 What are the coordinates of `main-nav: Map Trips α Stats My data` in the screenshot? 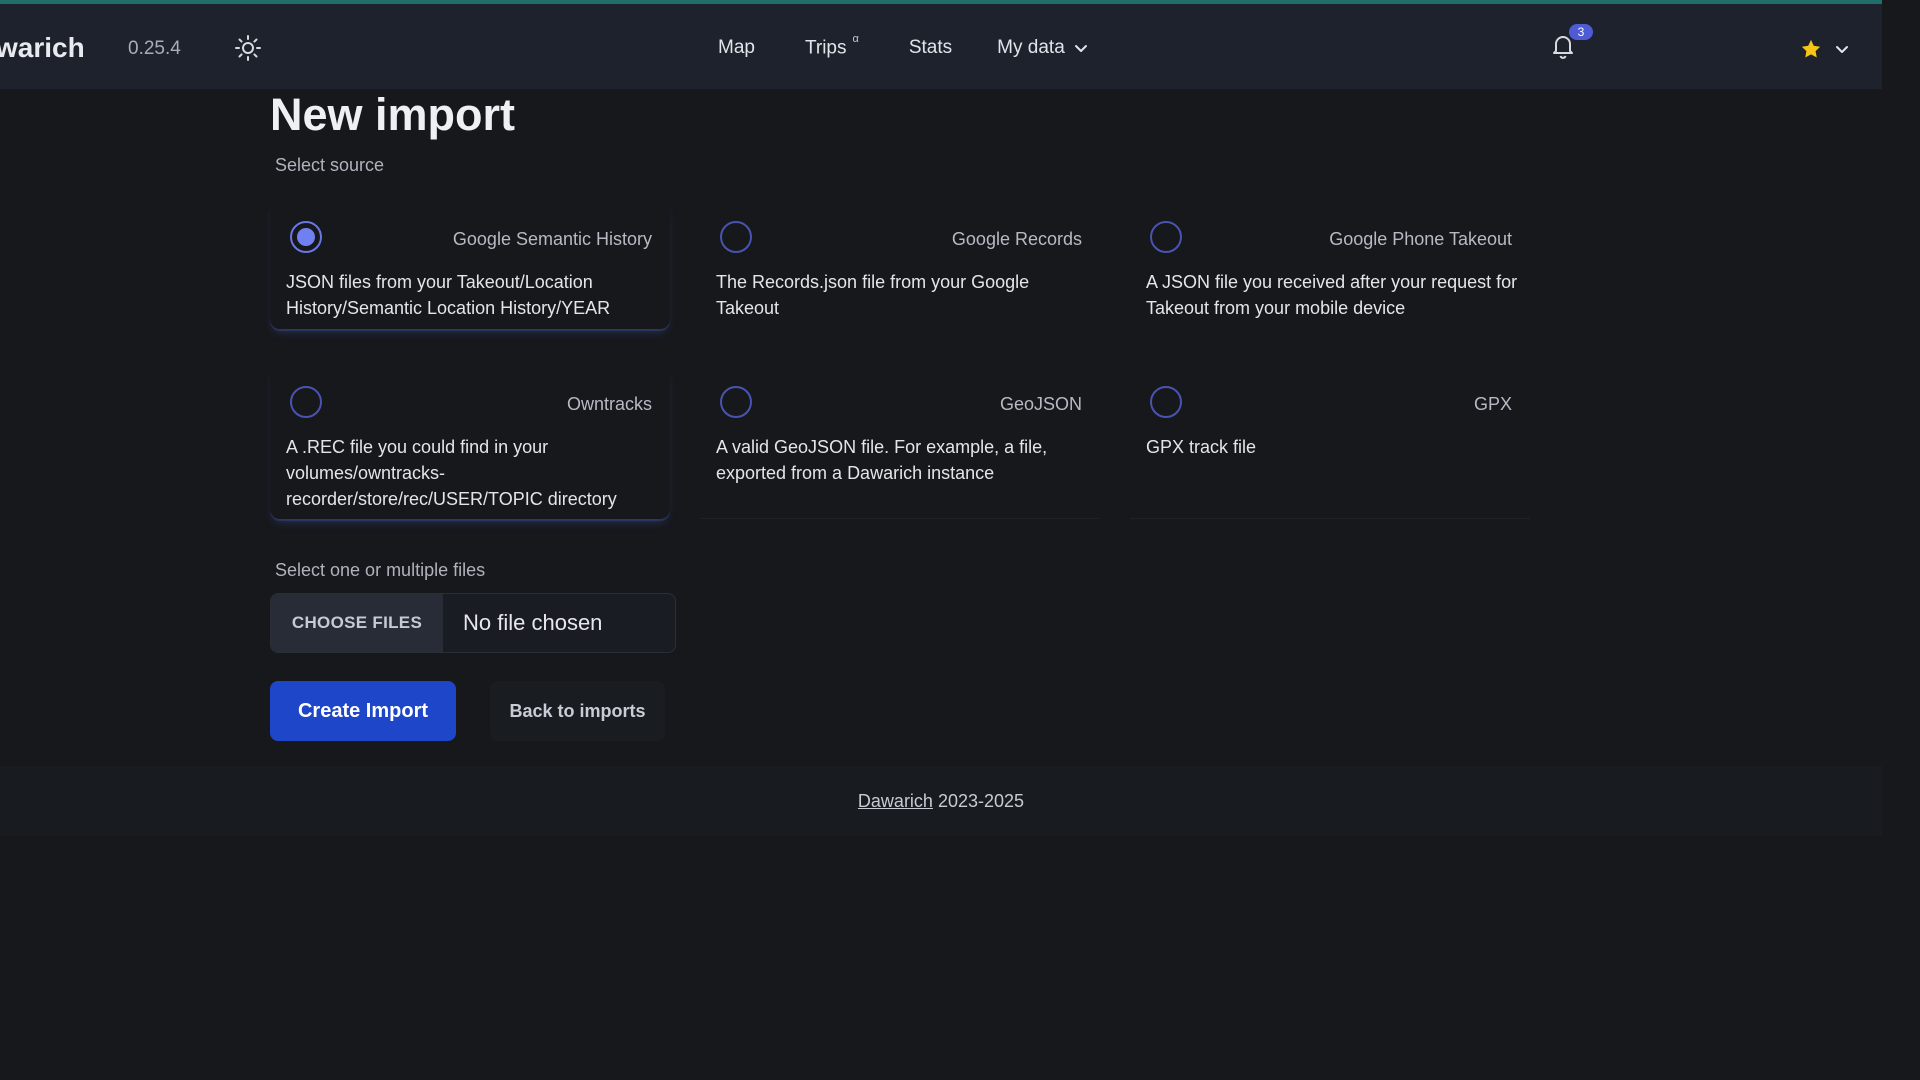 It's located at (903, 46).